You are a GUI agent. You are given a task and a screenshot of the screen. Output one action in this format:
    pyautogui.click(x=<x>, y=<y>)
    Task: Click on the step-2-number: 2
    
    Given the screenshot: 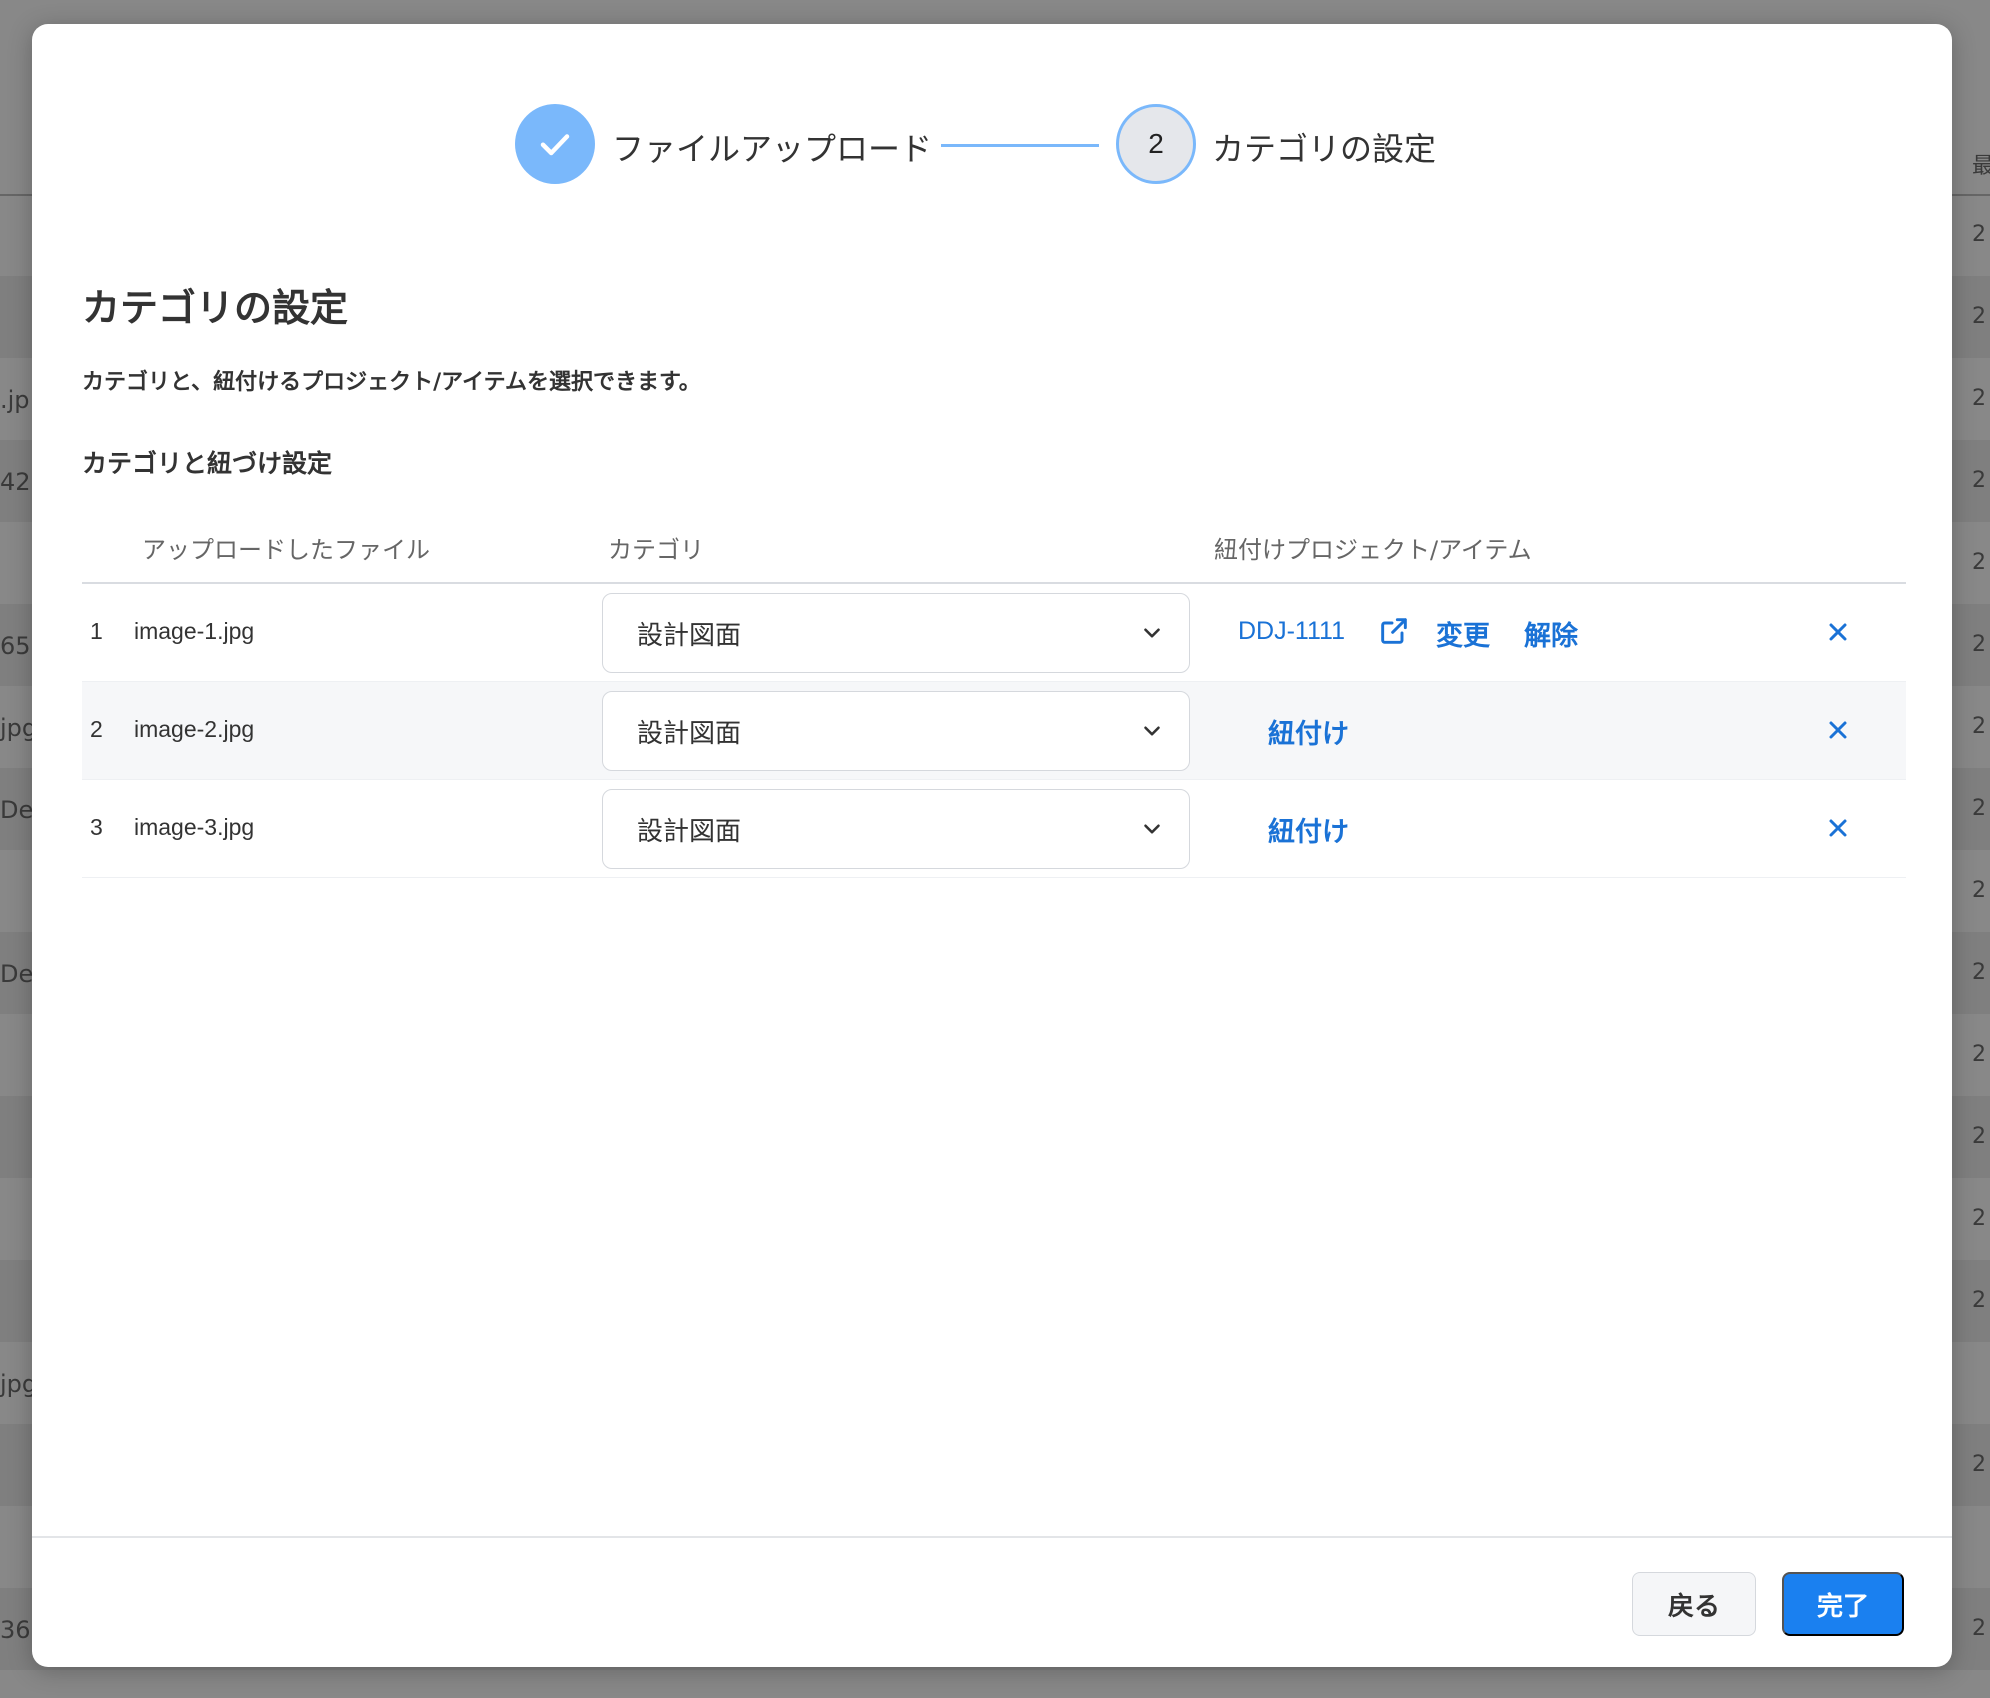 What is the action you would take?
    pyautogui.click(x=1156, y=143)
    